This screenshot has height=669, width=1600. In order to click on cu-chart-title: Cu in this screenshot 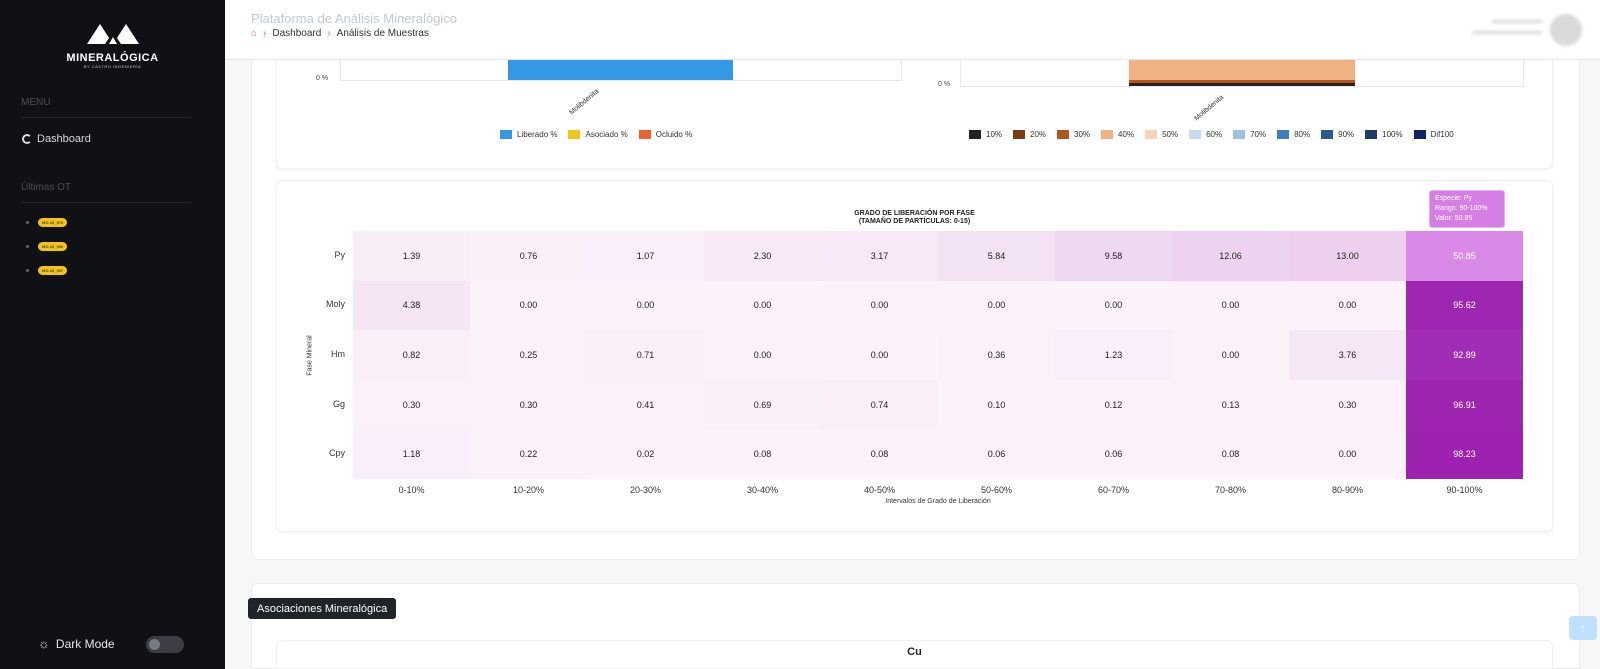, I will do `click(914, 652)`.